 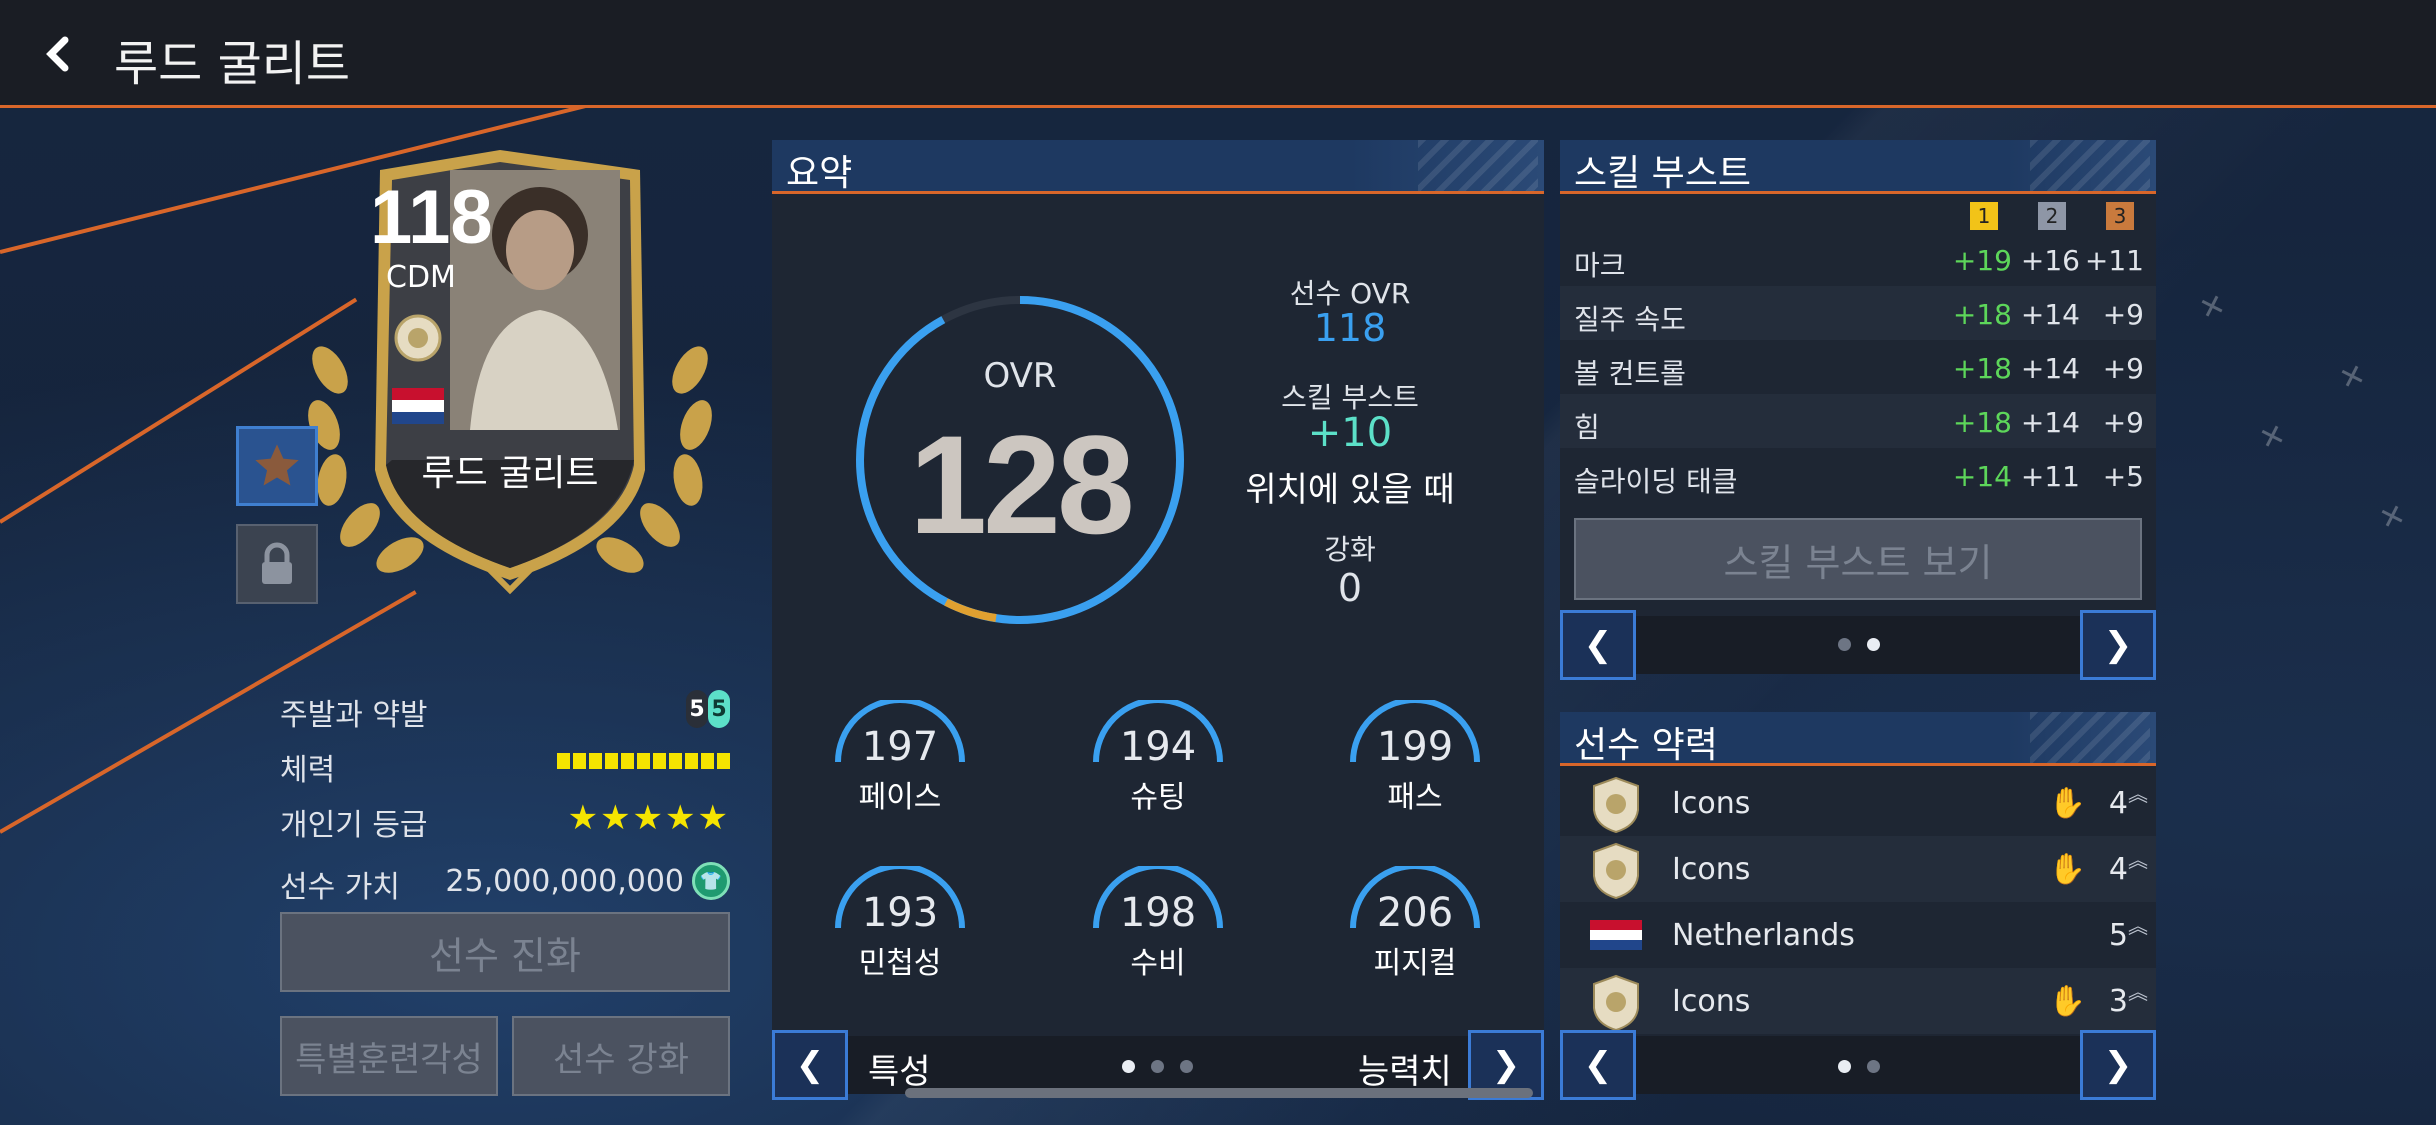 I want to click on history-prev-button: ❮, so click(x=1598, y=1065).